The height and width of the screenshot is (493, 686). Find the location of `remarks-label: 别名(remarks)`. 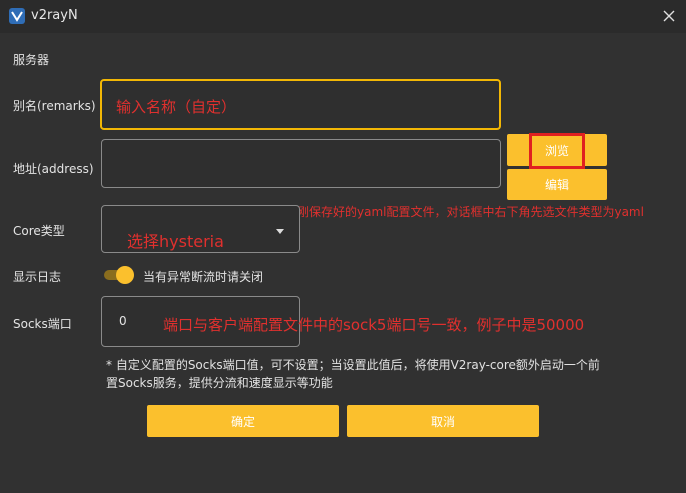

remarks-label: 别名(remarks) is located at coordinates (54, 106).